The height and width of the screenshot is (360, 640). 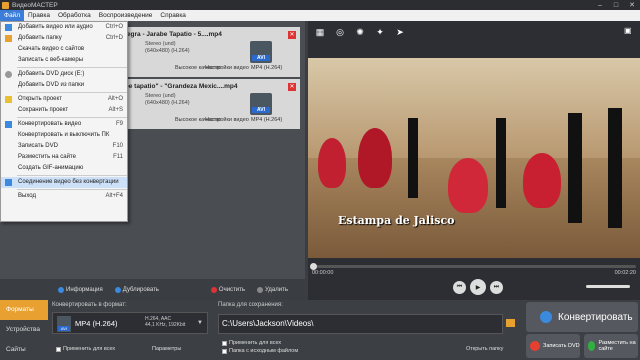 I want to click on menu-item-add-video: Добавить видео или аудио Ctrl+O, so click(x=64, y=27).